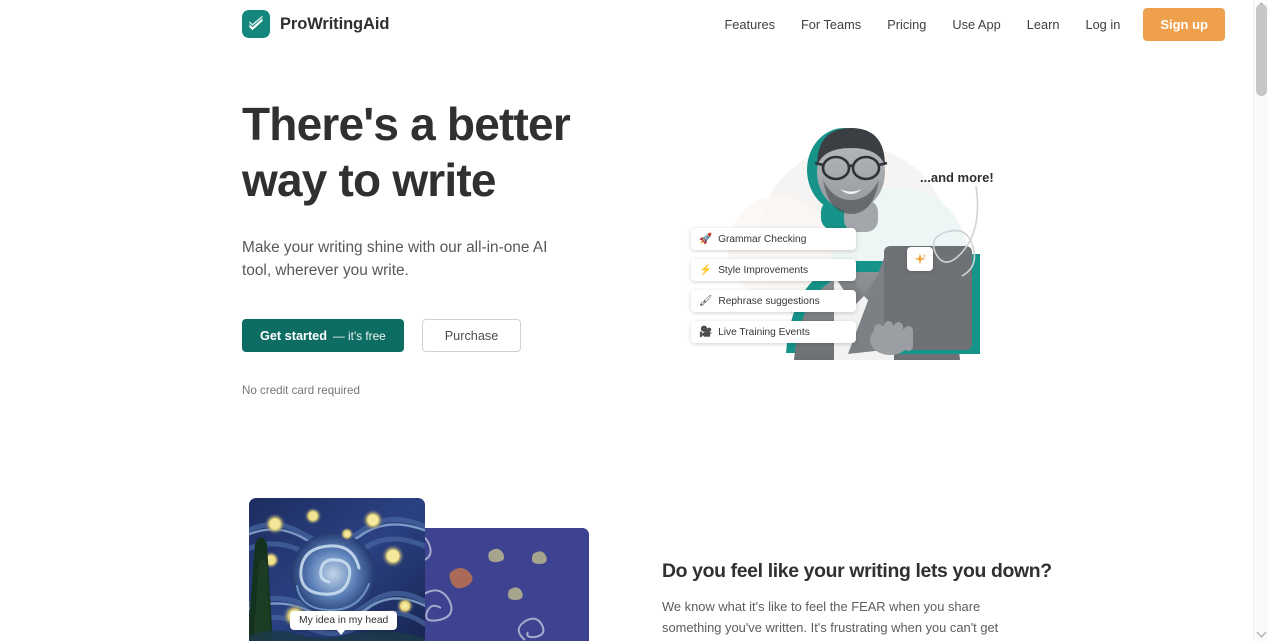 The height and width of the screenshot is (641, 1268). What do you see at coordinates (406, 124) in the screenshot?
I see `hero-title-line-1: There's a better` at bounding box center [406, 124].